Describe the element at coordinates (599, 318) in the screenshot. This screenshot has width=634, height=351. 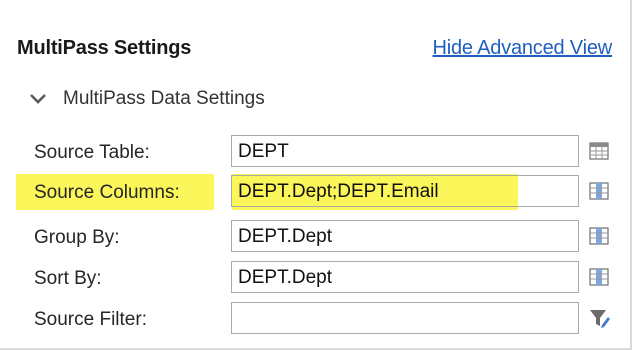
I see `filter-edit-icon` at that location.